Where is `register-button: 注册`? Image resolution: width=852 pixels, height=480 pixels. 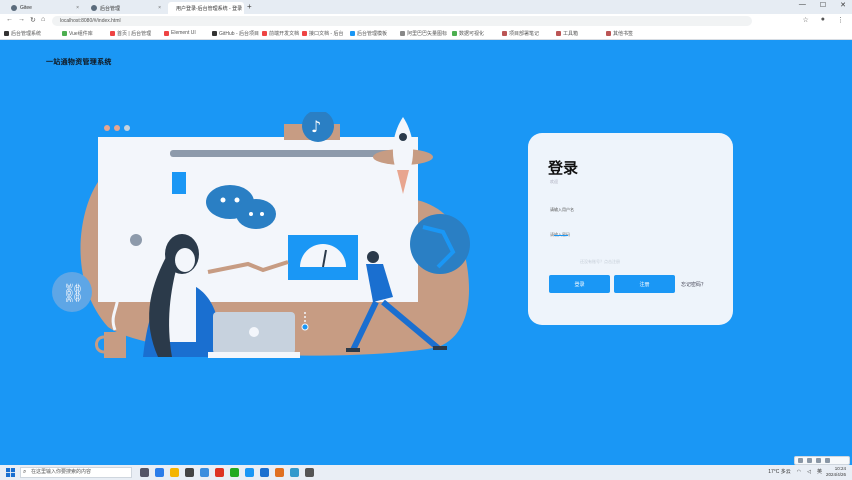 register-button: 注册 is located at coordinates (644, 284).